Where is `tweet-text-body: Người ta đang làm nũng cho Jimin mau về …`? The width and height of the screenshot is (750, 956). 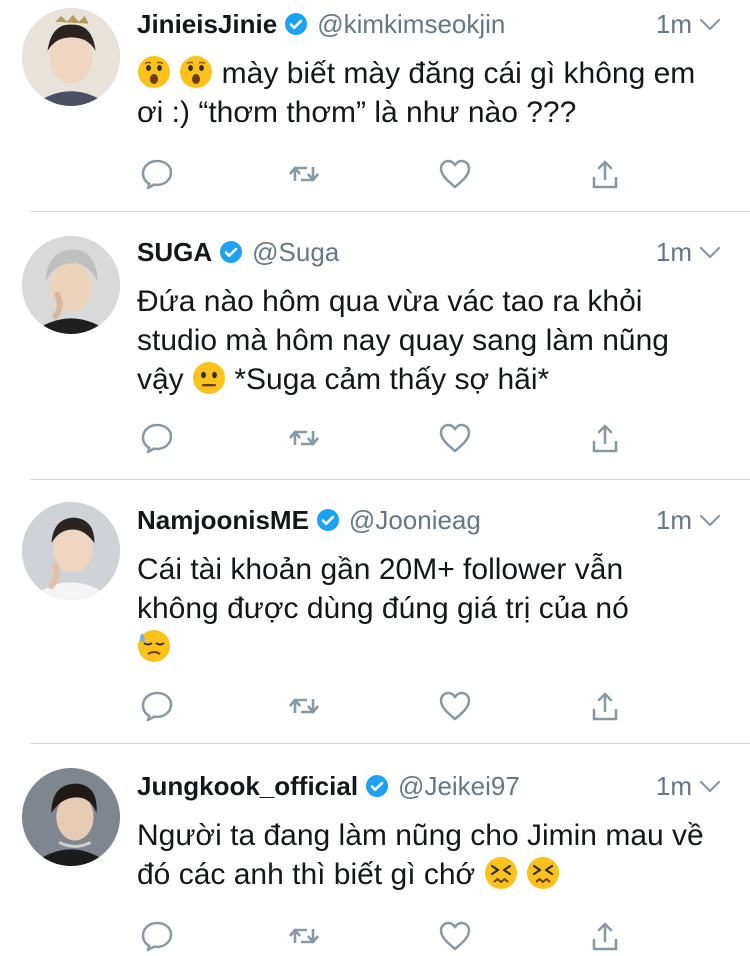
tweet-text-body: Người ta đang làm nũng cho Jimin mau về … is located at coordinates (420, 855).